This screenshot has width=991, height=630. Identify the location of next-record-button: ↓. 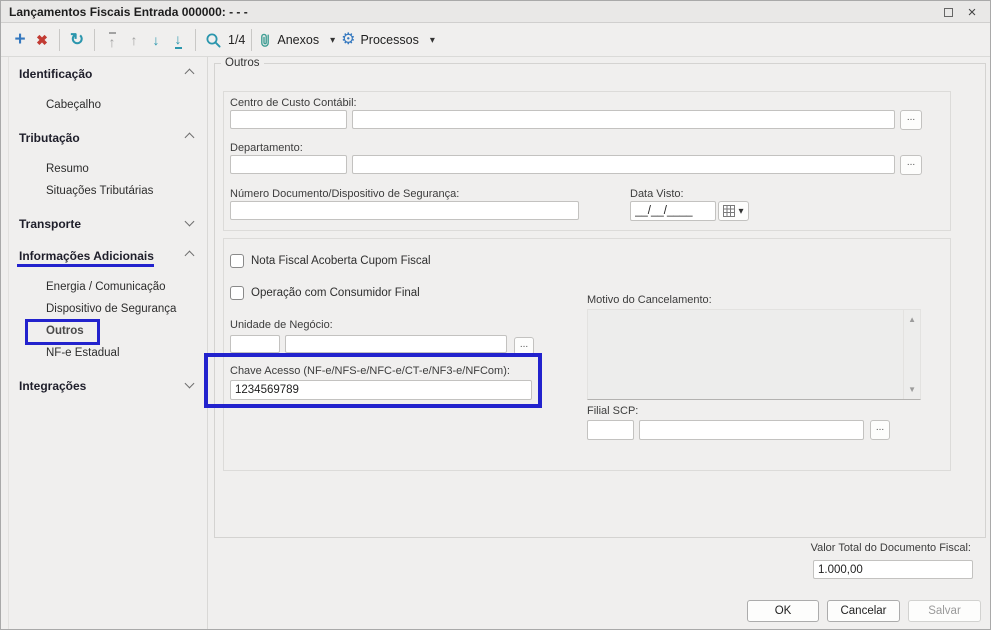
(156, 40).